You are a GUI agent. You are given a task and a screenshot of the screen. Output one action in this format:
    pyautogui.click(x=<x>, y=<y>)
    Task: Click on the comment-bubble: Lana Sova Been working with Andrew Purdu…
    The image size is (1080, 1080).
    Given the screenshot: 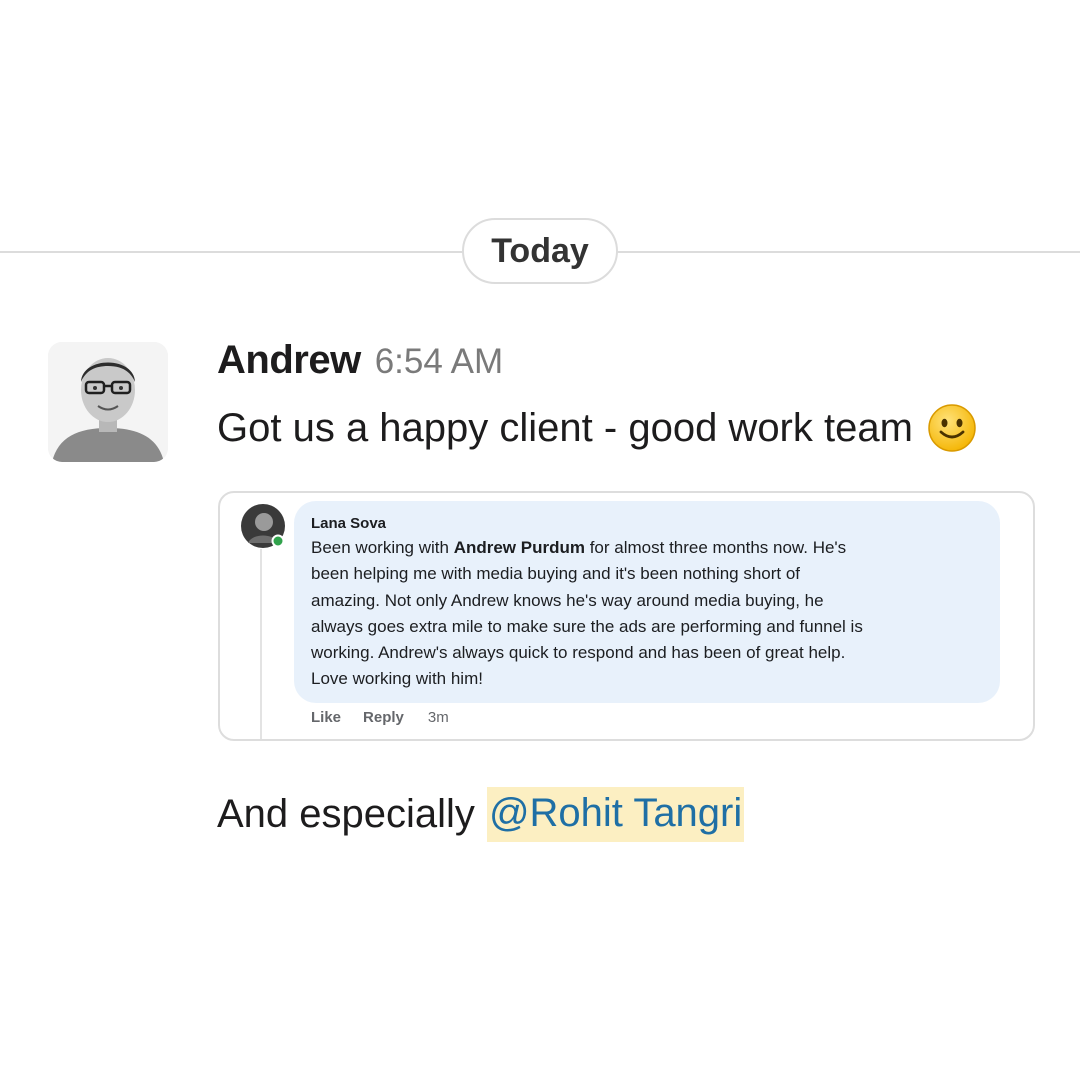 What is the action you would take?
    pyautogui.click(x=647, y=602)
    